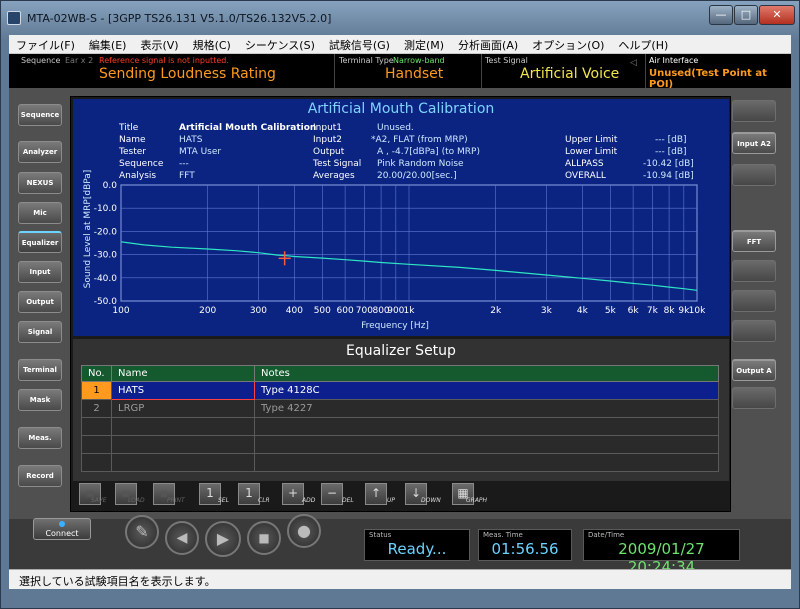  I want to click on x-tick-label: 5k, so click(611, 311).